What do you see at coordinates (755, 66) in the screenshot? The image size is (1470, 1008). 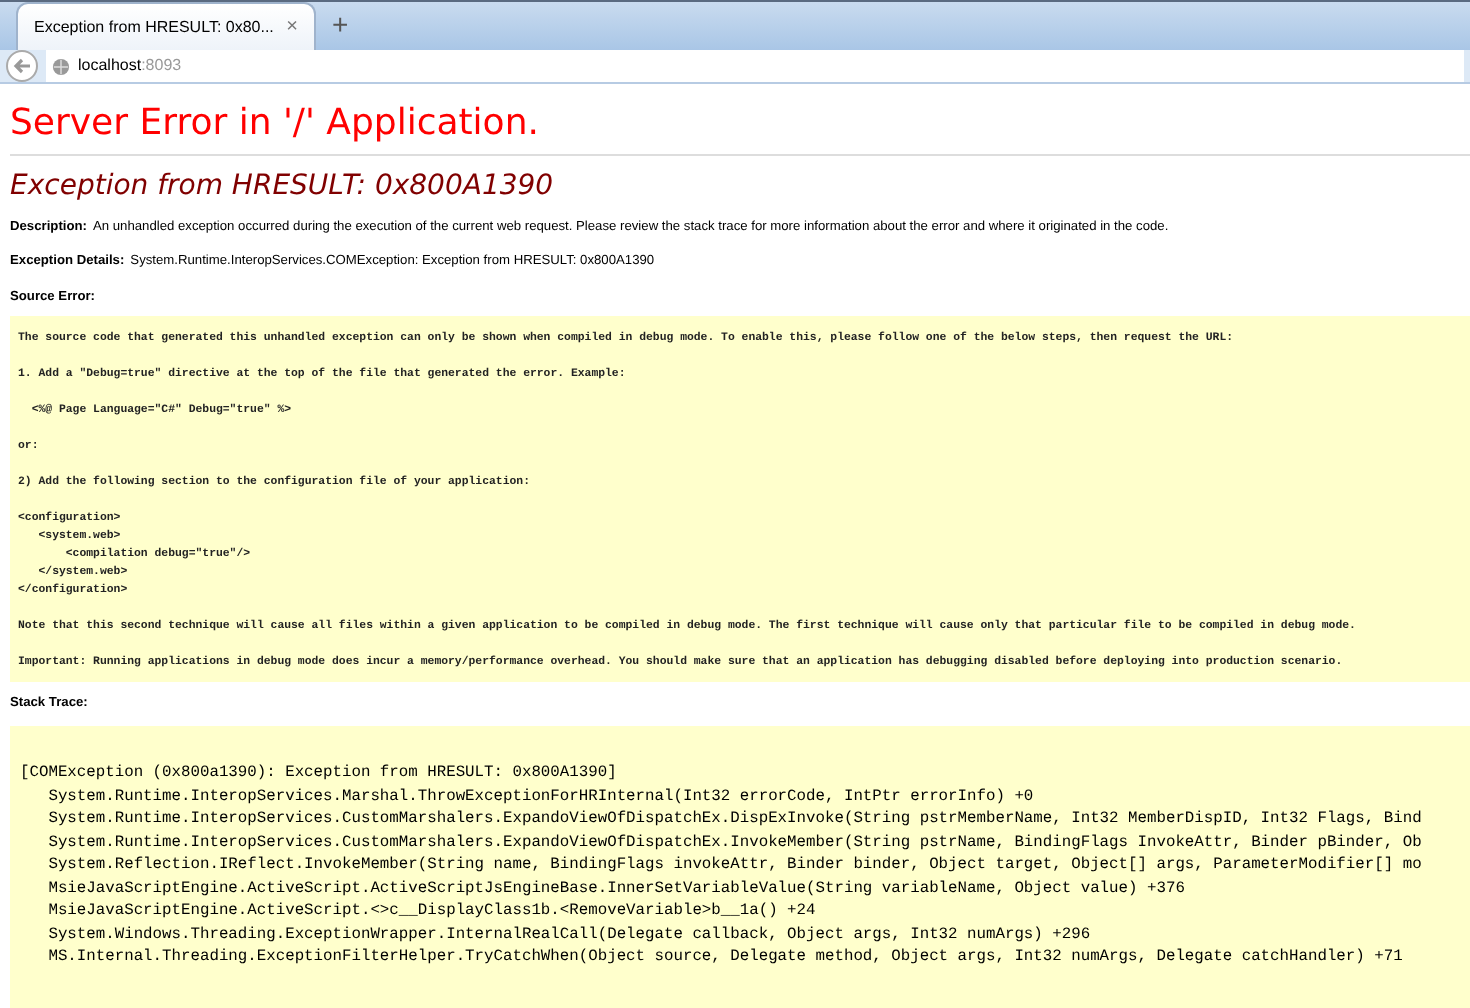 I see `url-field: localhost:8093` at bounding box center [755, 66].